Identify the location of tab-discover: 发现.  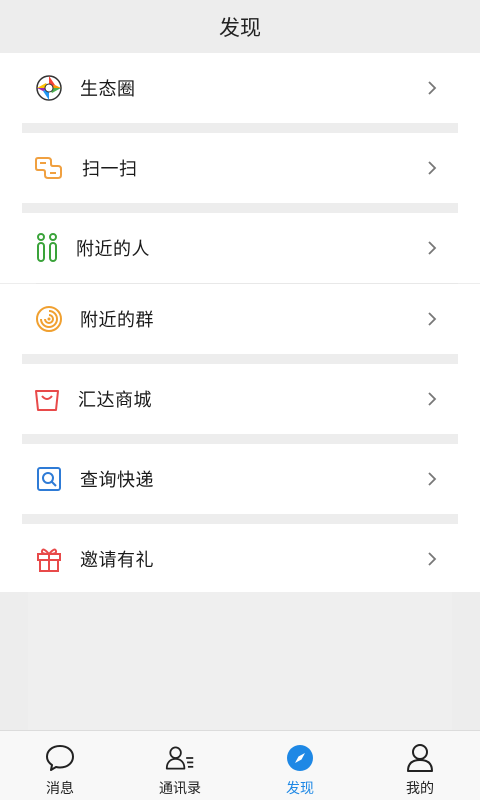
(300, 765).